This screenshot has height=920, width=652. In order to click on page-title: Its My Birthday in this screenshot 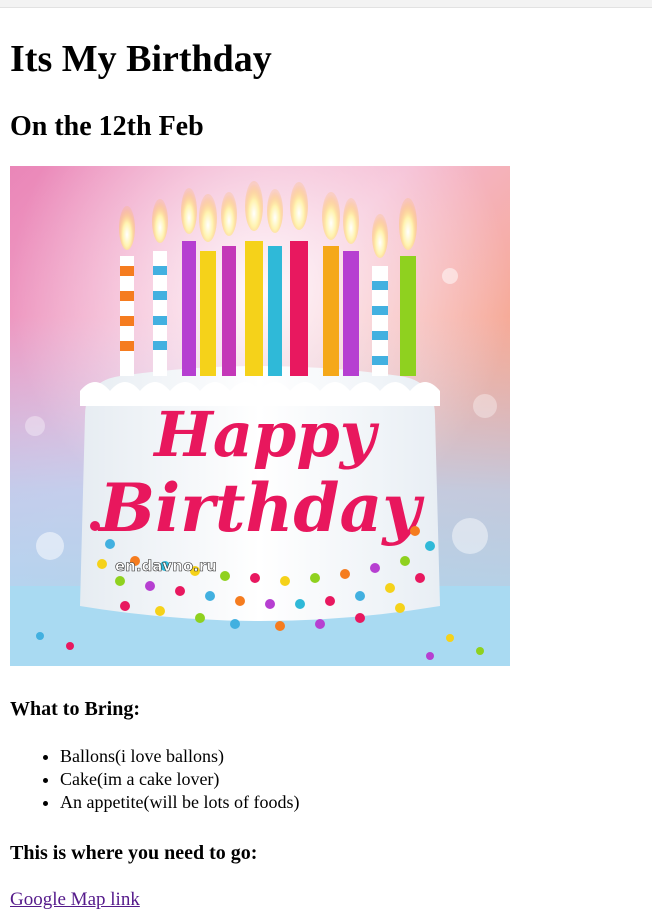, I will do `click(141, 59)`.